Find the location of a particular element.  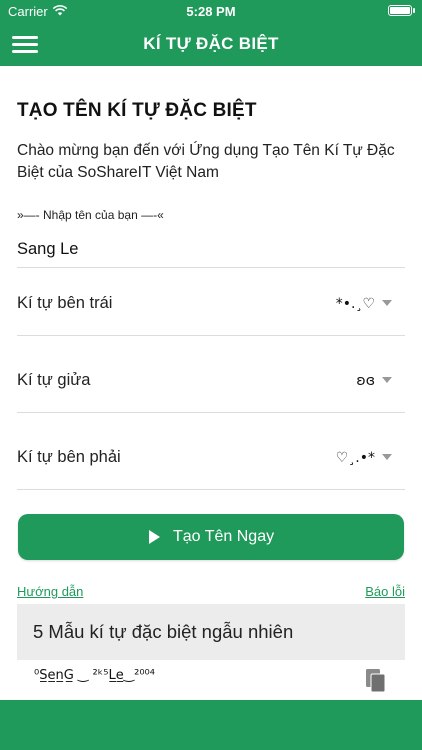

left-char-label: Kí tự bên trái is located at coordinates (65, 303).